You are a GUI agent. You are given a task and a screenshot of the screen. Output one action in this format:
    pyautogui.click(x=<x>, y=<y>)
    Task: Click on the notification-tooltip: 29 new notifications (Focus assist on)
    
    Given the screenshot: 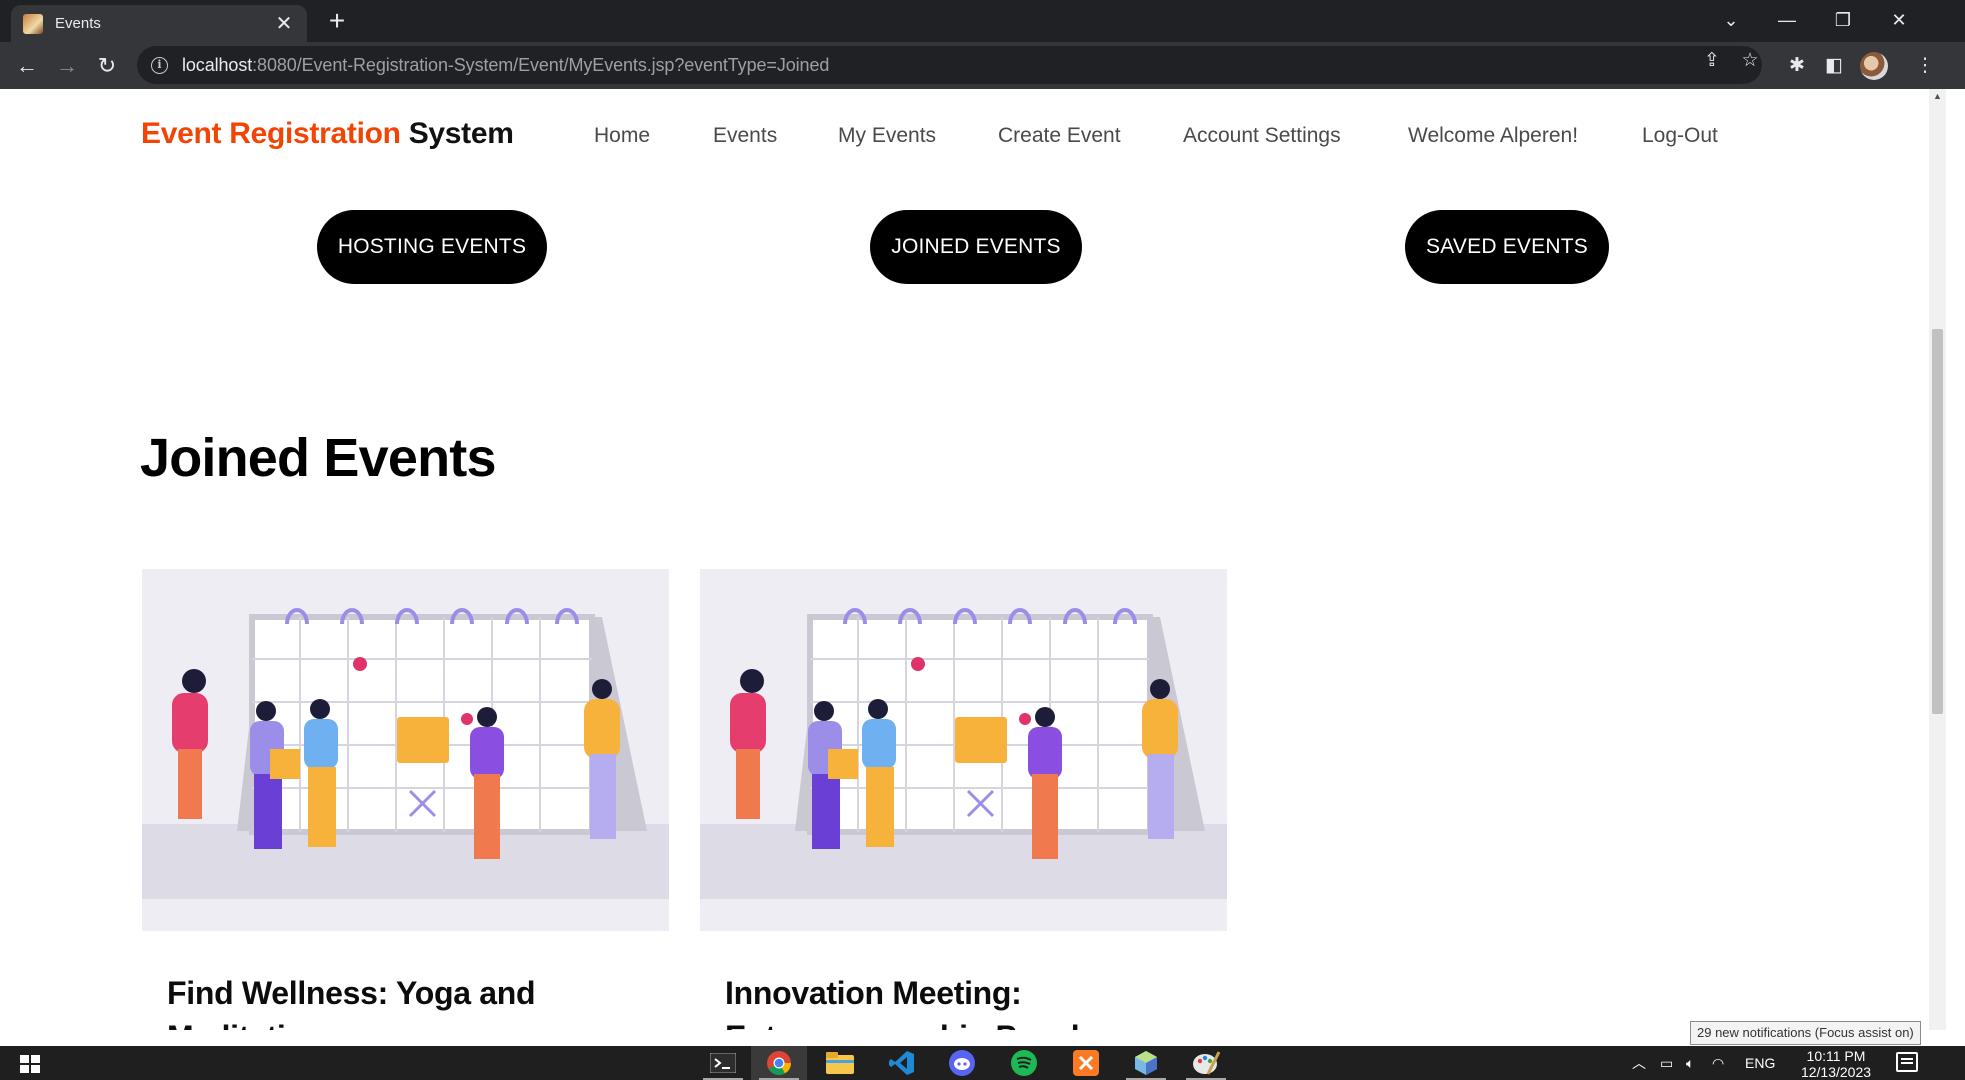 What is the action you would take?
    pyautogui.click(x=1805, y=1033)
    